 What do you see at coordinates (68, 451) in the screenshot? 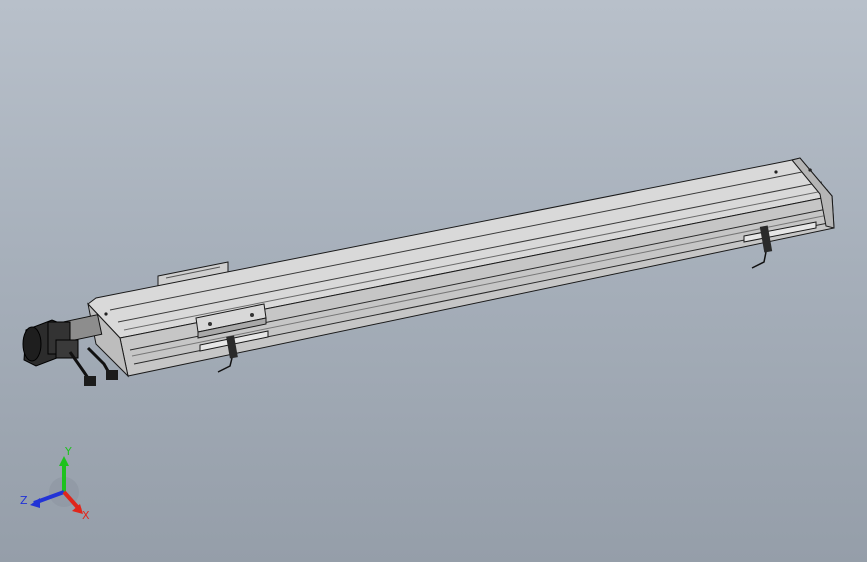
I see `y-axis-label: Y` at bounding box center [68, 451].